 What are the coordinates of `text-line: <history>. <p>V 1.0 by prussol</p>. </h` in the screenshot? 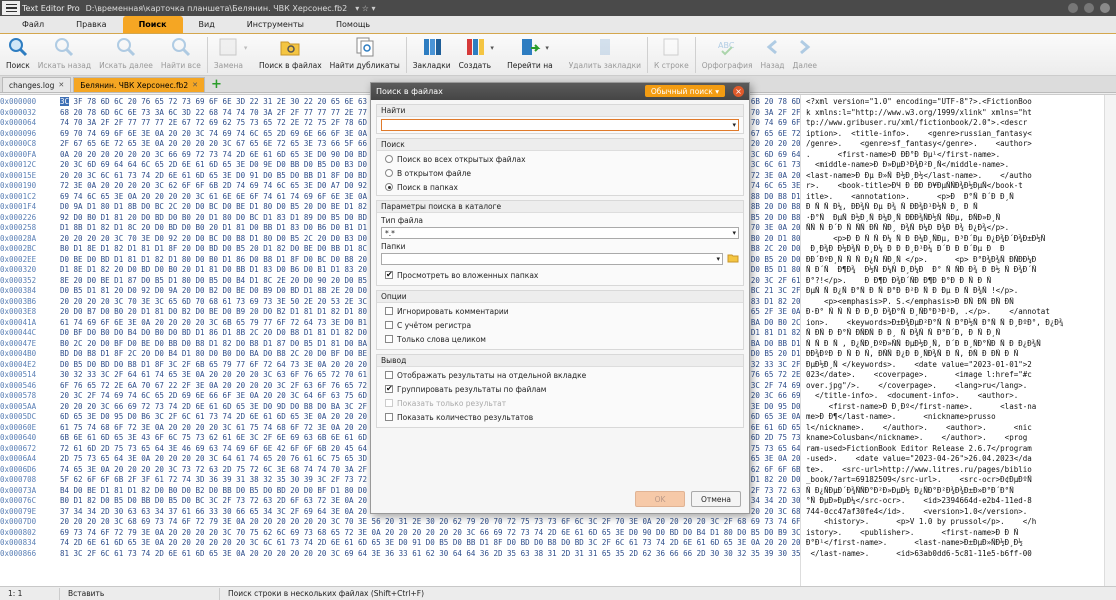 It's located at (954, 522).